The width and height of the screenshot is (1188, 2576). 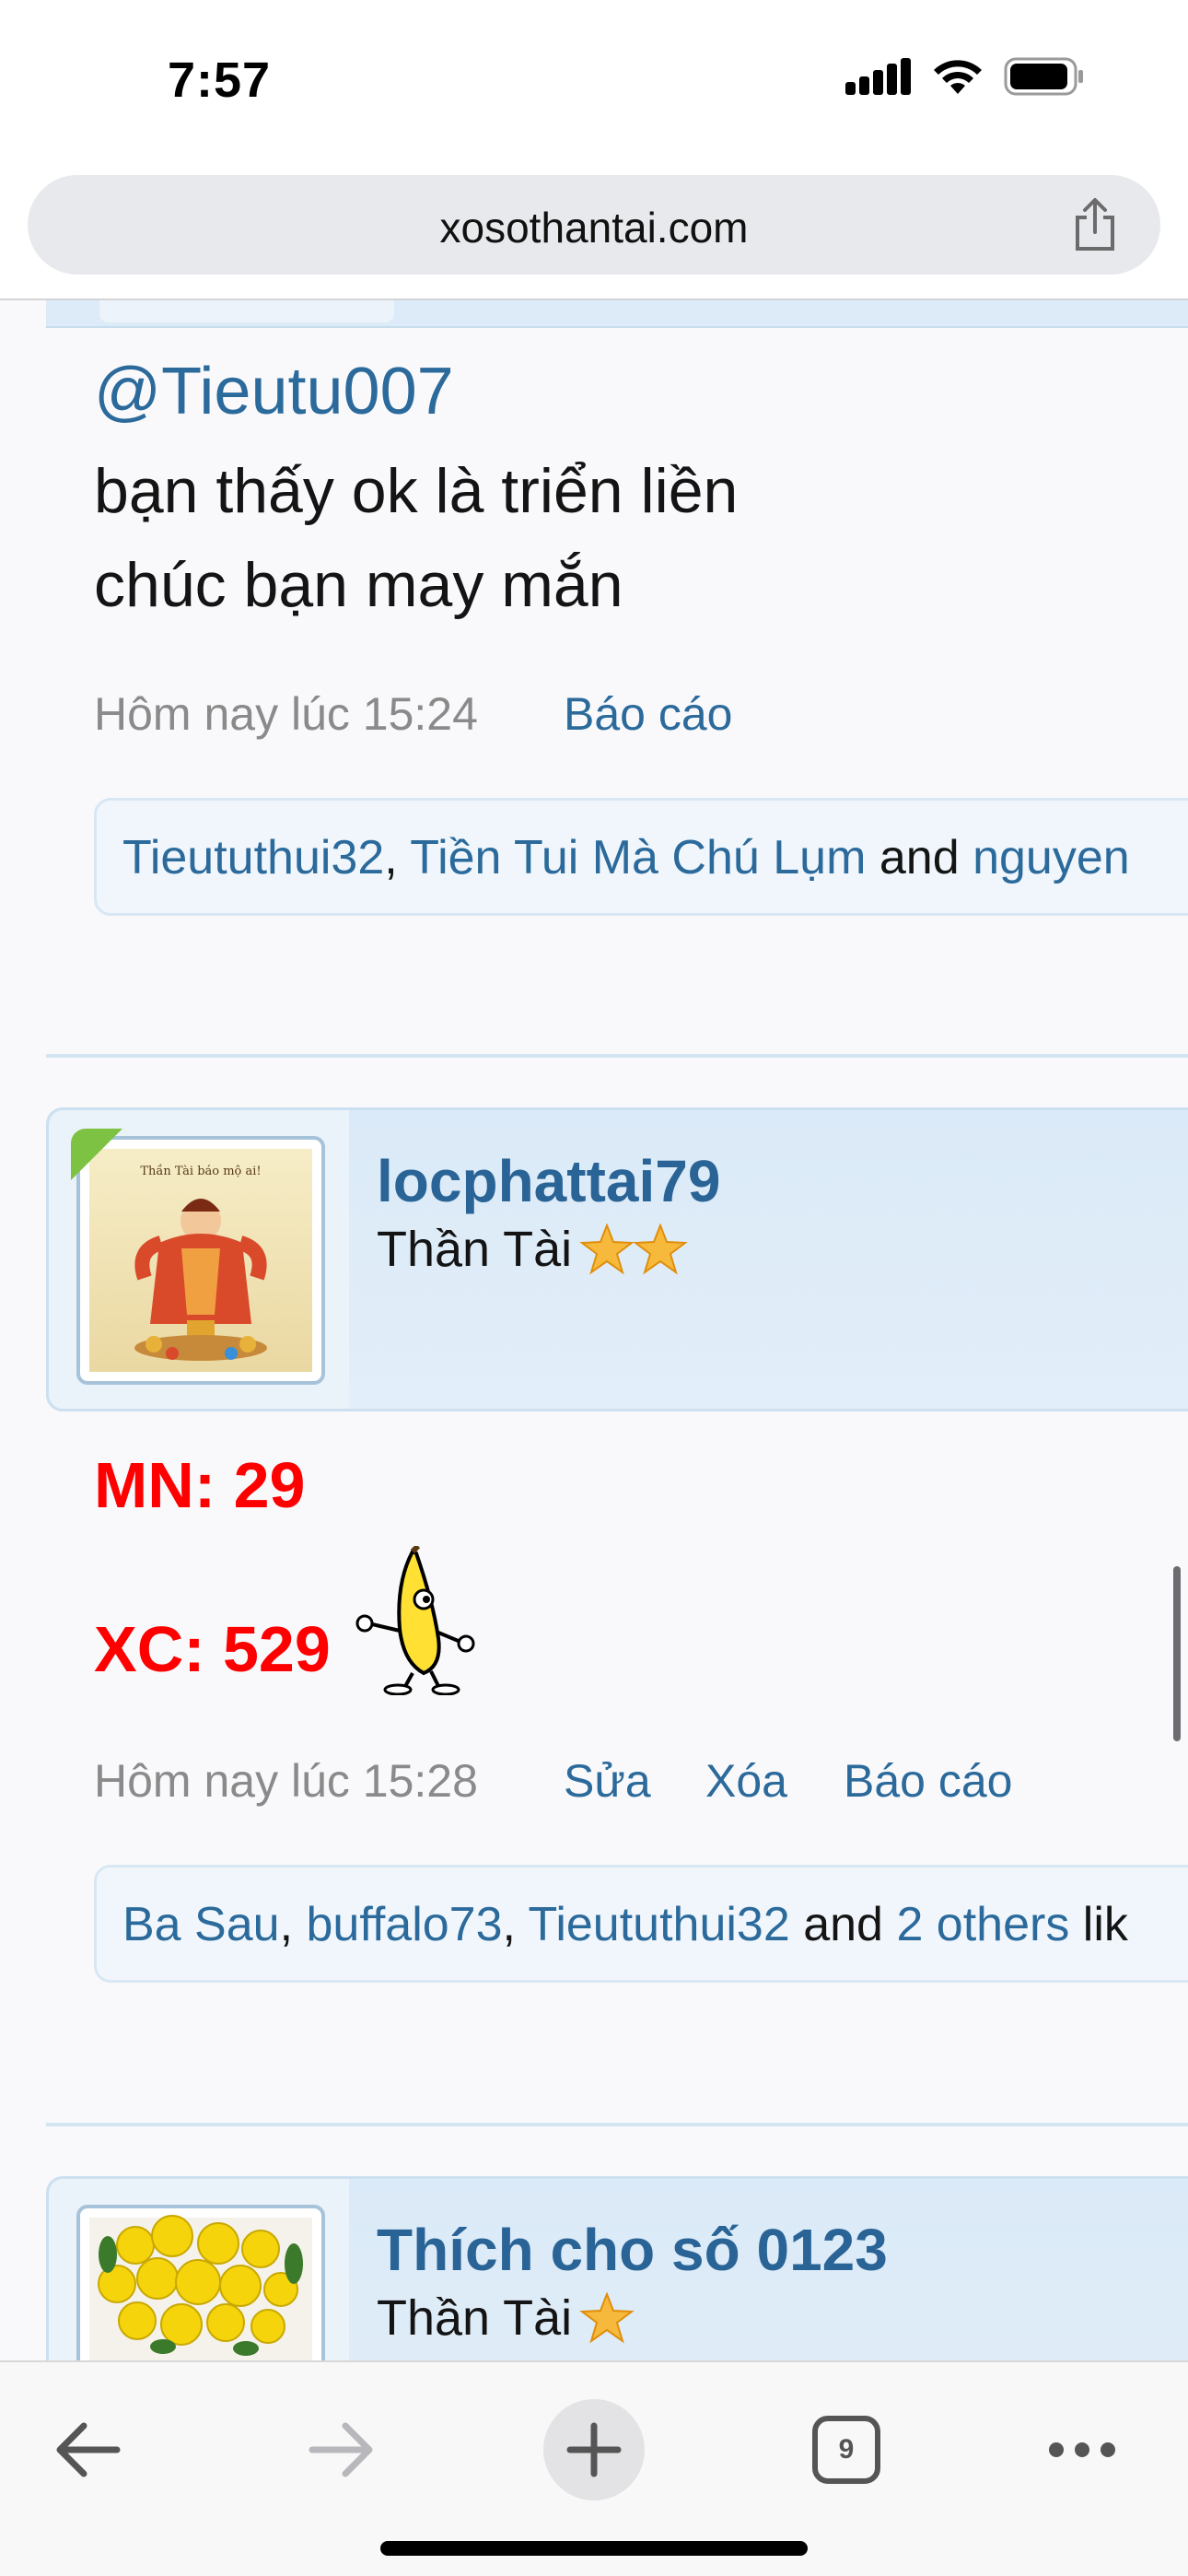 I want to click on liker-link: buffalo73, so click(x=404, y=1924).